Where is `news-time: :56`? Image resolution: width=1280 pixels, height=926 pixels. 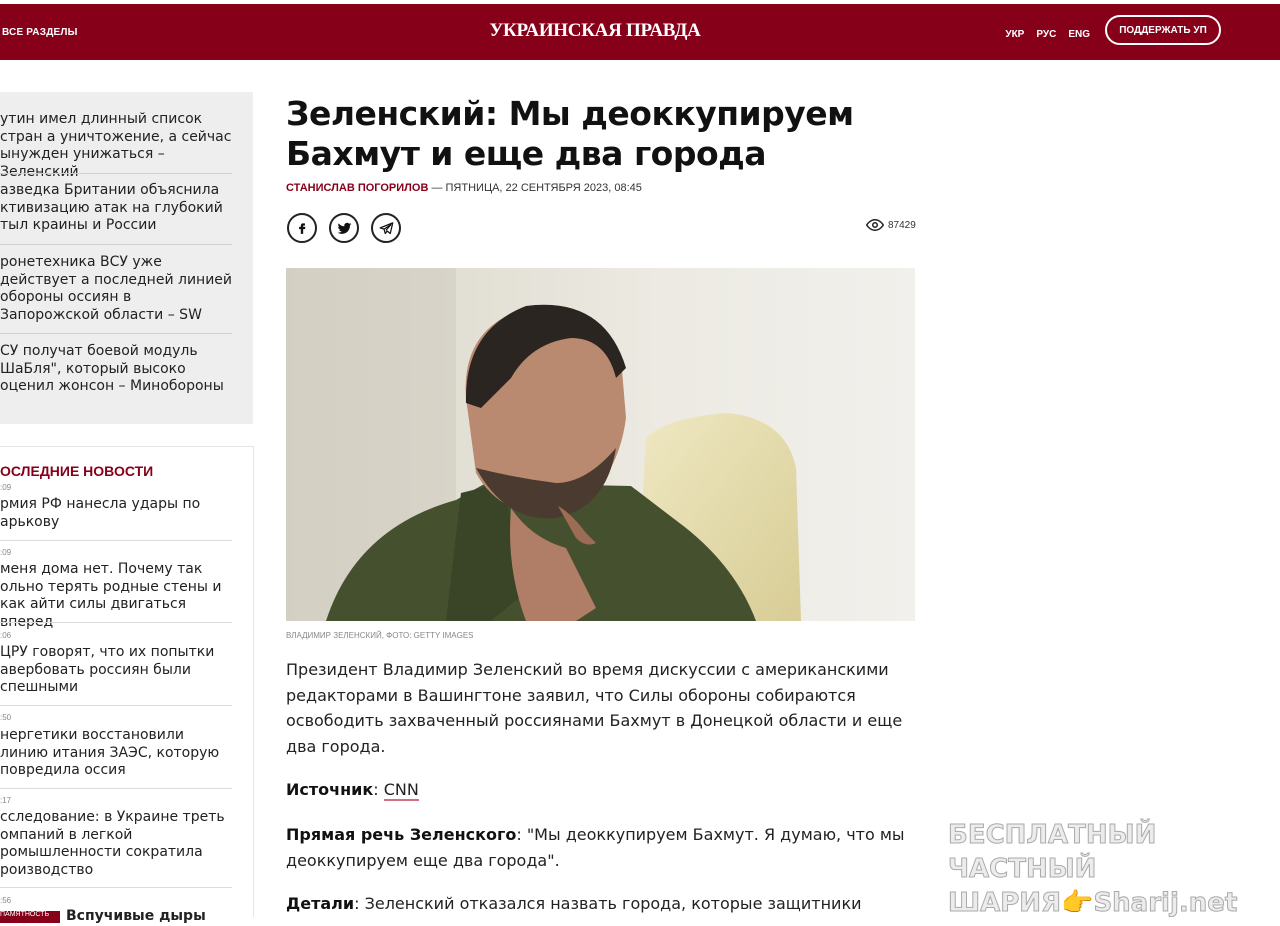 news-time: :56 is located at coordinates (6, 900).